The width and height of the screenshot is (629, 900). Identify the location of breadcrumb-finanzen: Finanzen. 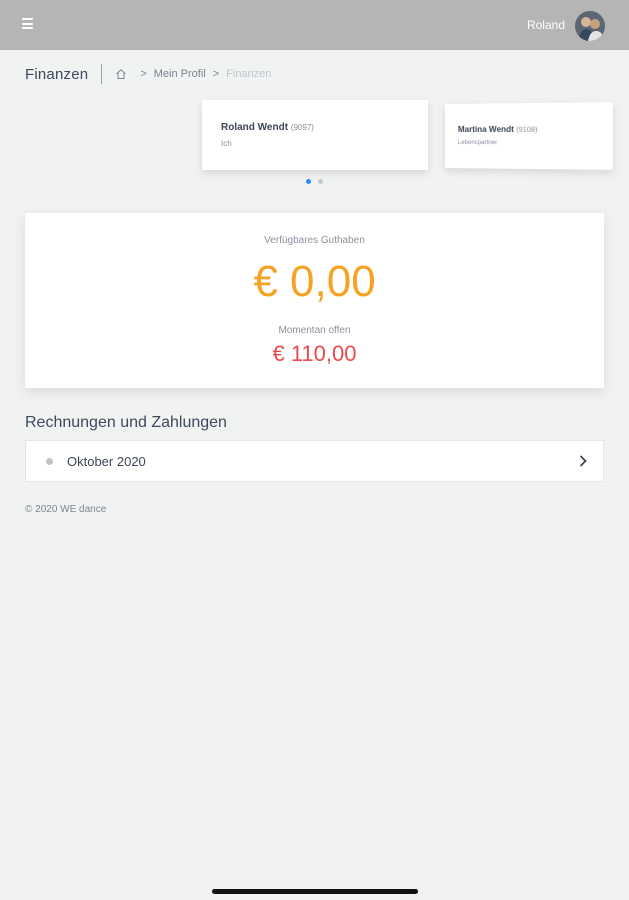
(248, 74).